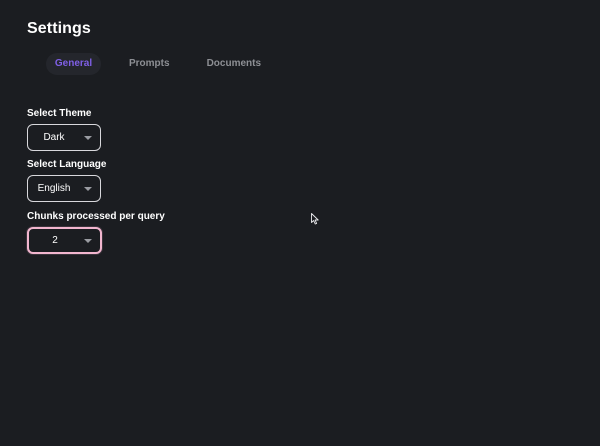  I want to click on language-label: Select Language, so click(67, 164).